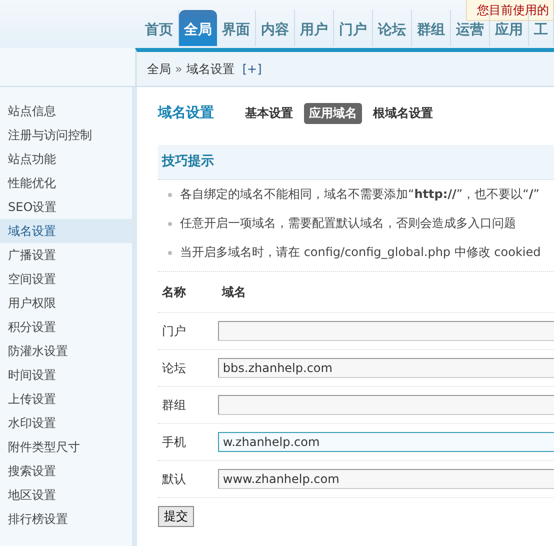  I want to click on sidebar-item: 地区设置, so click(66, 495).